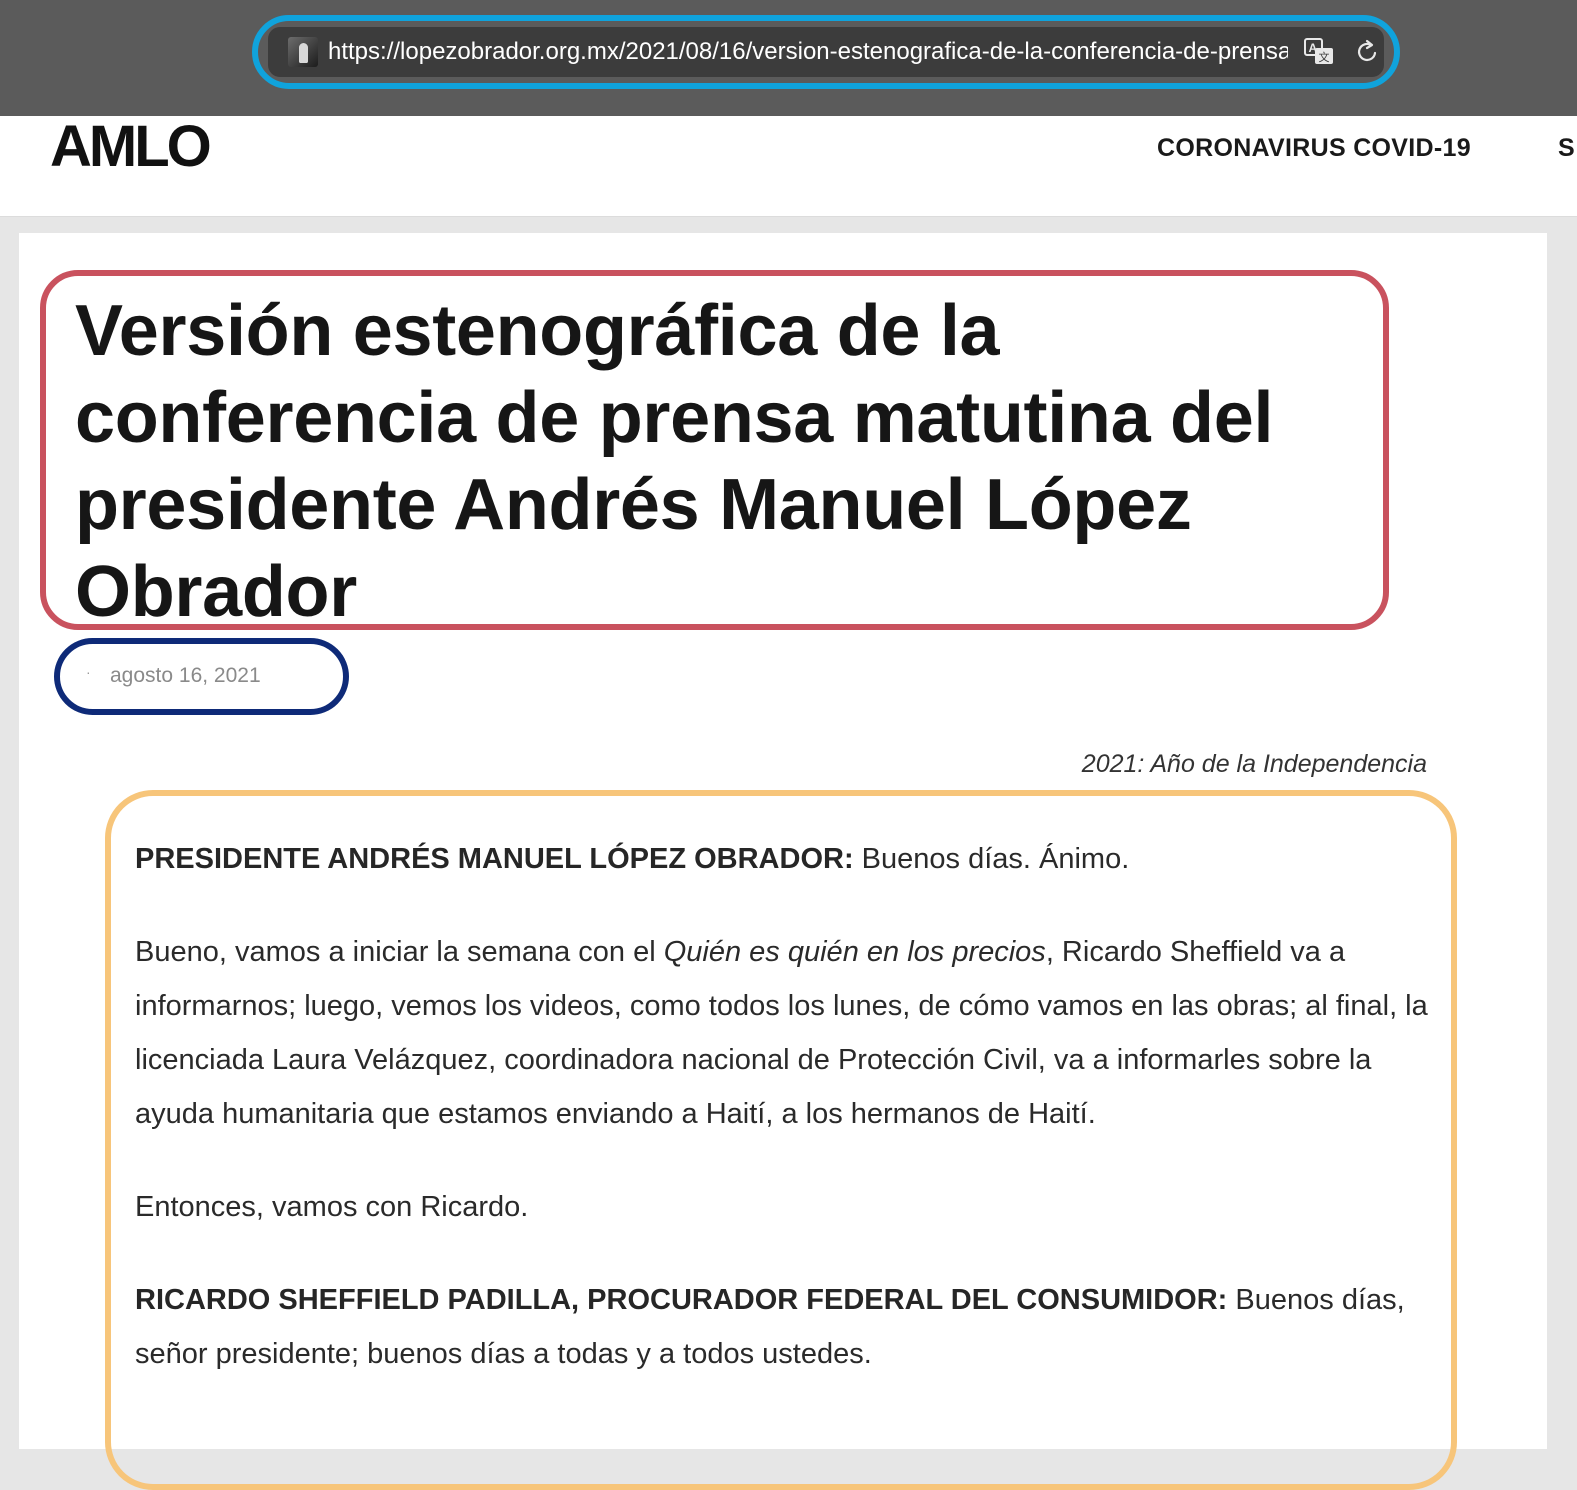 This screenshot has width=1577, height=1490. What do you see at coordinates (991, 859) in the screenshot?
I see `paragraph-text: Buenos días. Ánimo.` at bounding box center [991, 859].